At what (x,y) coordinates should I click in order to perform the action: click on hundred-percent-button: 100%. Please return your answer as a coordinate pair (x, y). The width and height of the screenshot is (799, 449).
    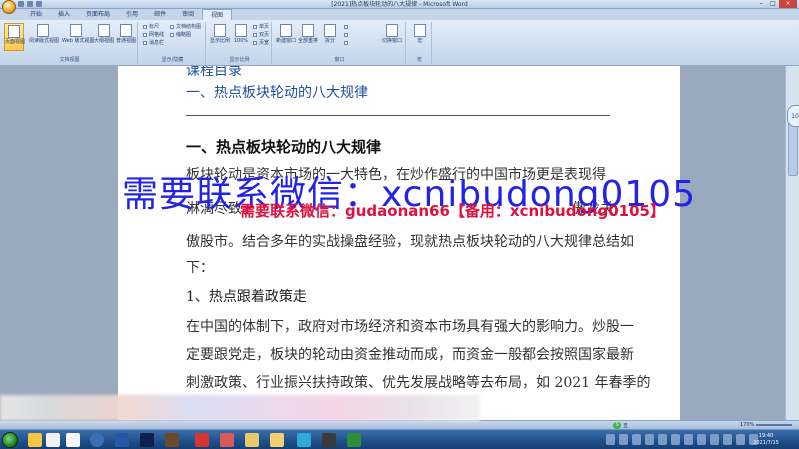
    Looking at the image, I should click on (241, 37).